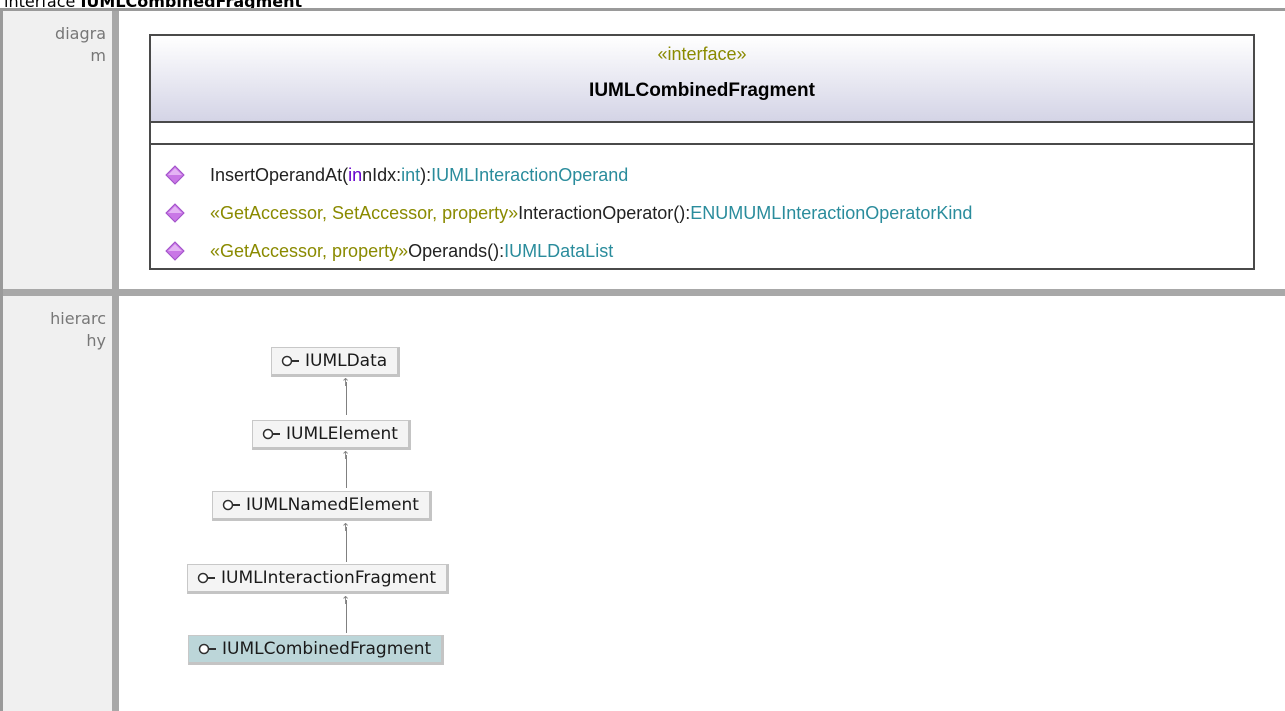 This screenshot has width=1285, height=711. I want to click on hierarchy-node-iumlnamedelement: IUMLNamedElement, so click(322, 506).